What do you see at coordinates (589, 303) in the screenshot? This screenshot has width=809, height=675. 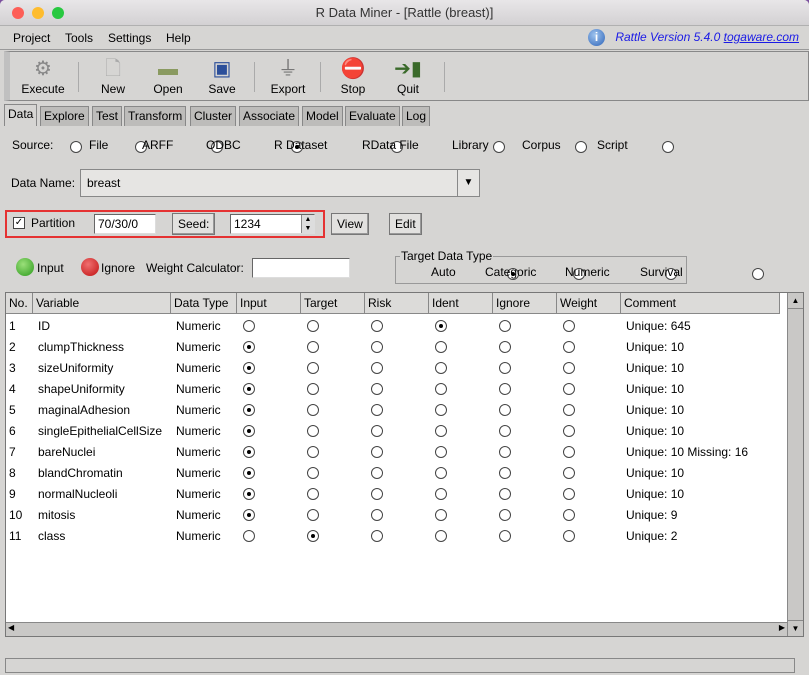 I see `column-header-8: Weight` at bounding box center [589, 303].